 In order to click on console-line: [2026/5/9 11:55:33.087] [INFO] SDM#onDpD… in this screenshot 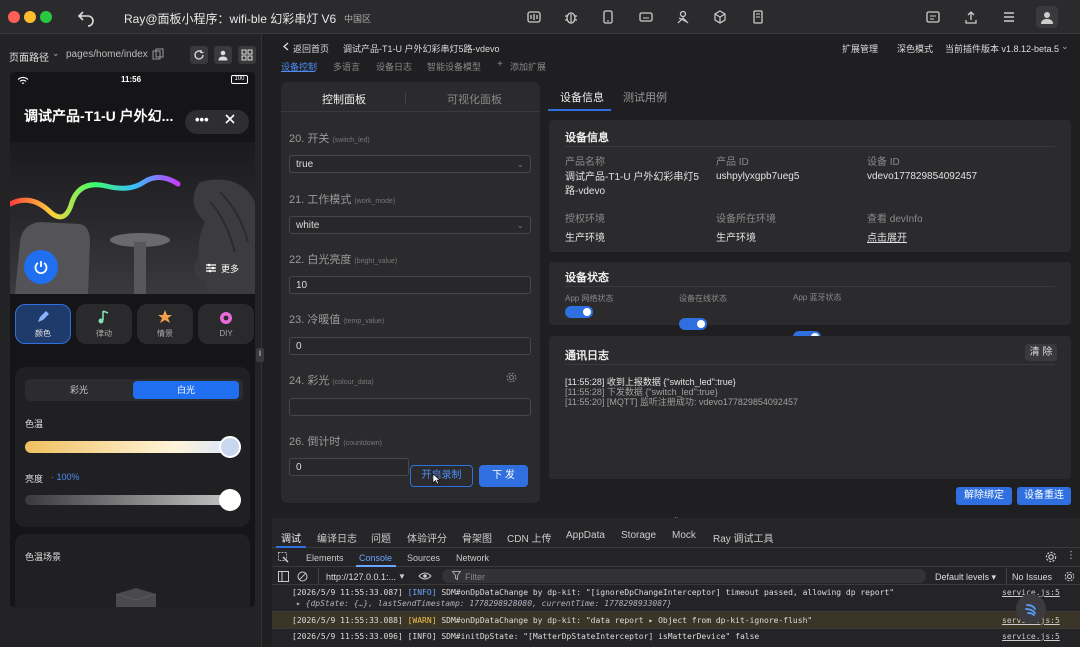, I will do `click(593, 592)`.